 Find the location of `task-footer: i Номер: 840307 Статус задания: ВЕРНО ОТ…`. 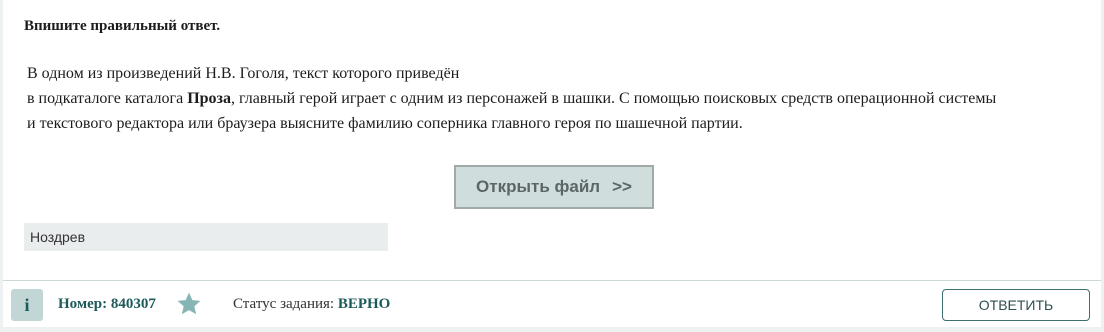

task-footer: i Номер: 840307 Статус задания: ВЕРНО ОТ… is located at coordinates (552, 303).